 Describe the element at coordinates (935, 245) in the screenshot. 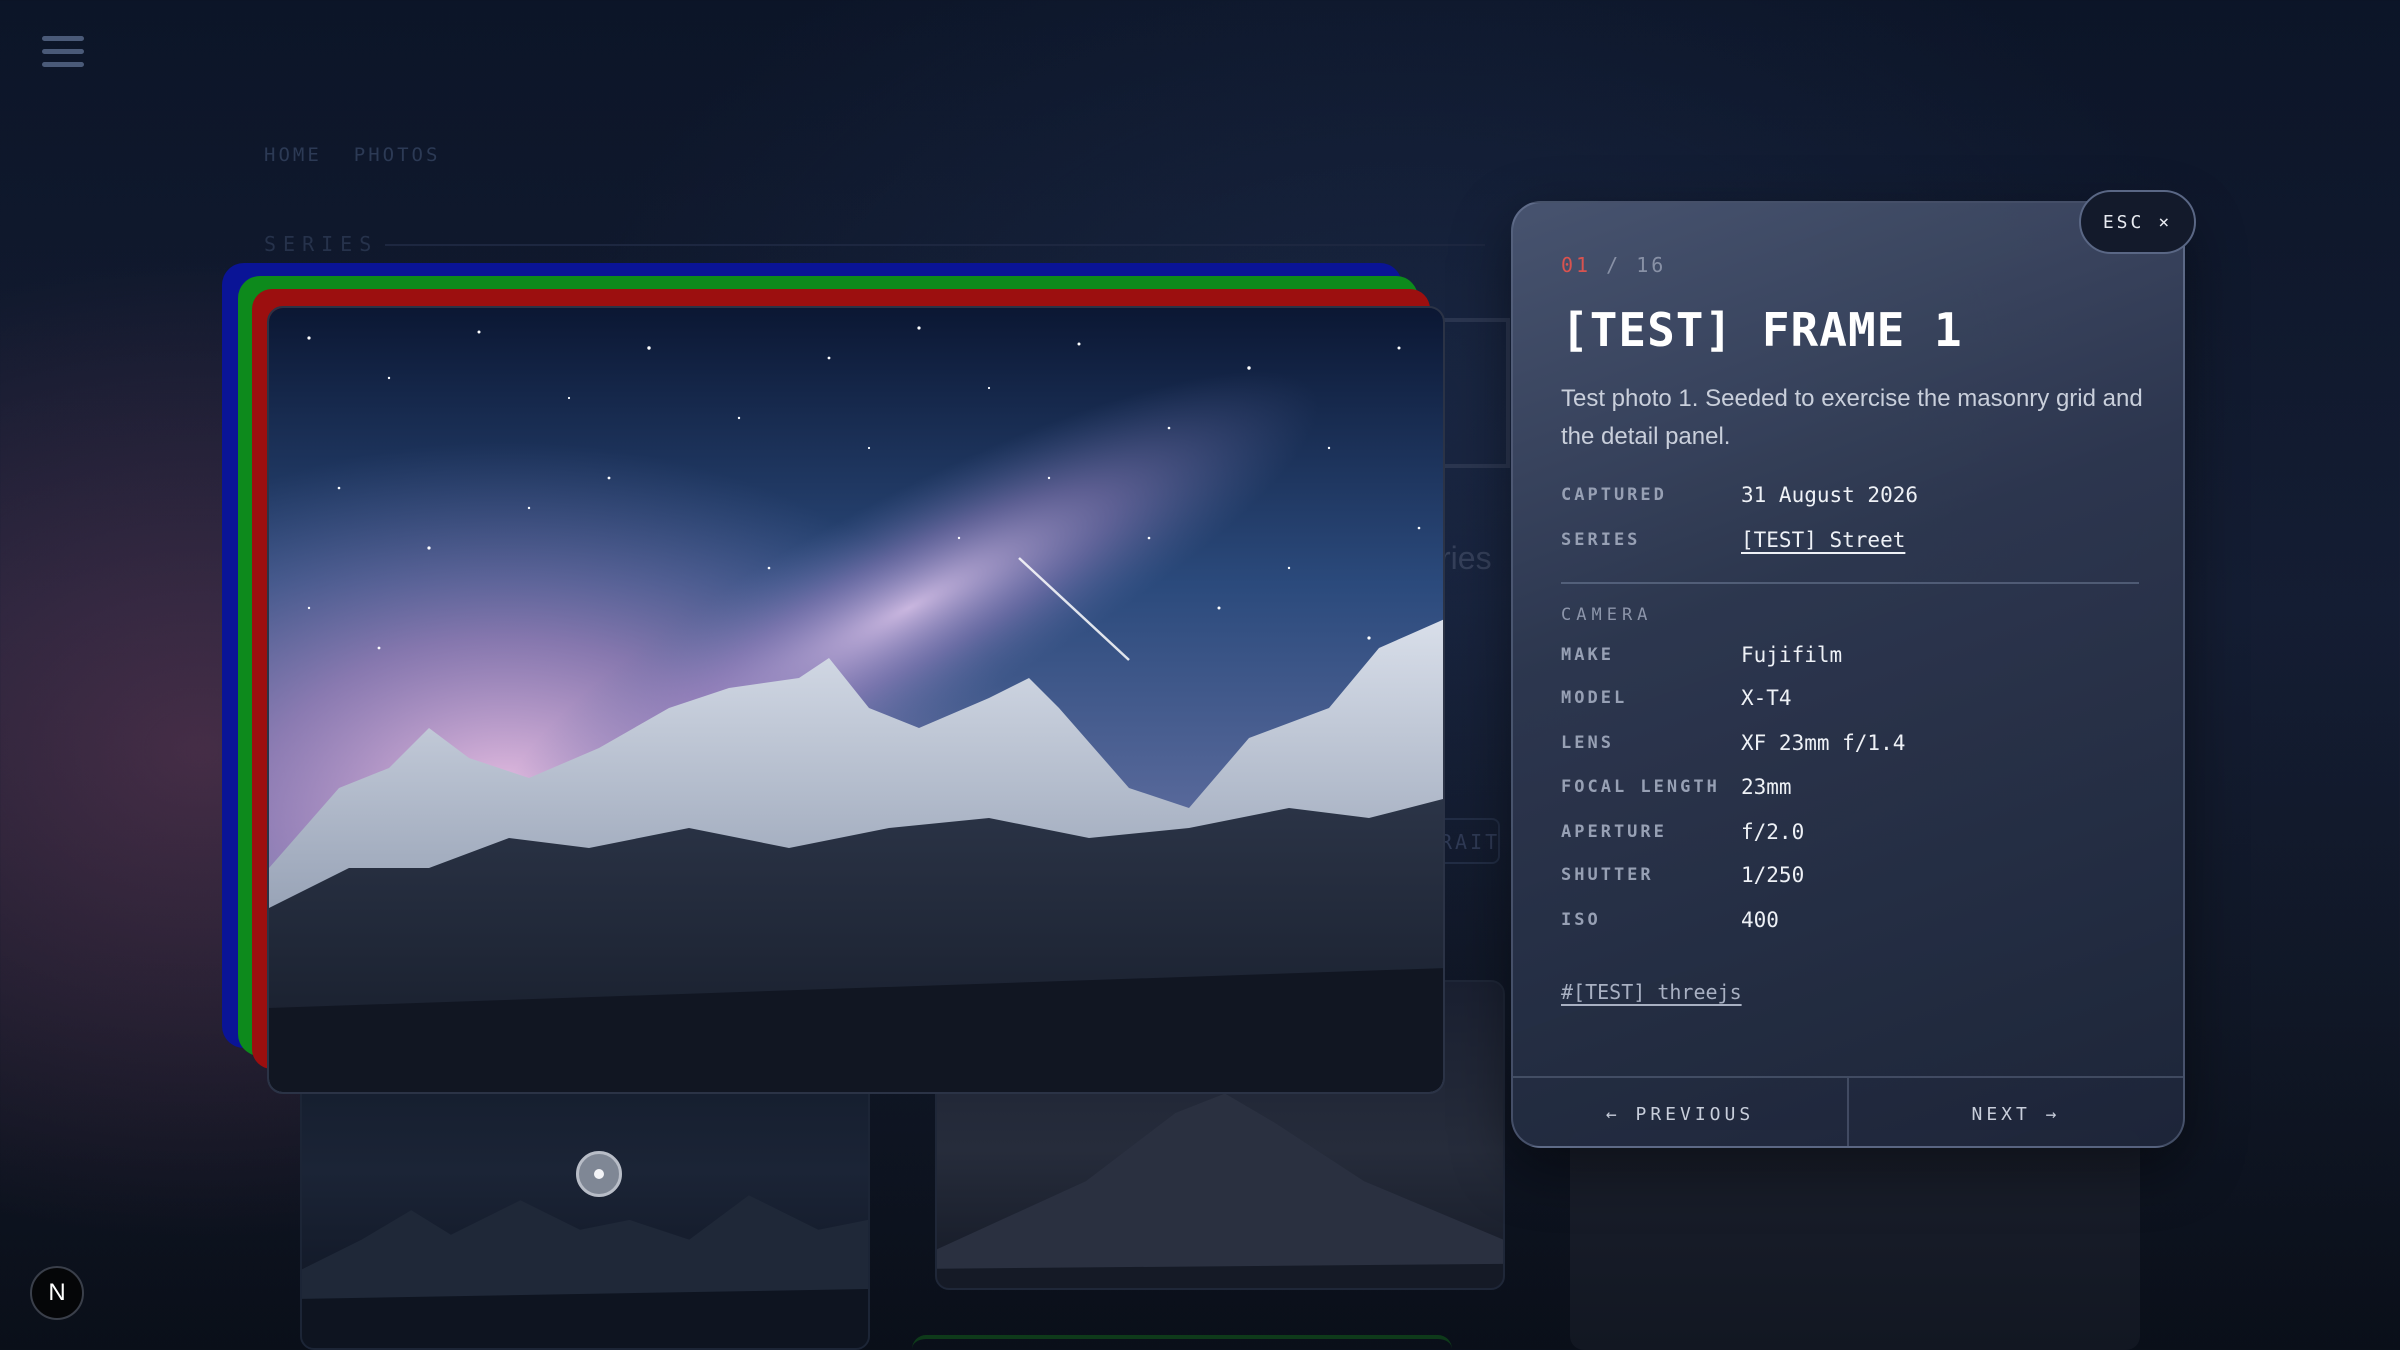

I see `series-divider` at that location.